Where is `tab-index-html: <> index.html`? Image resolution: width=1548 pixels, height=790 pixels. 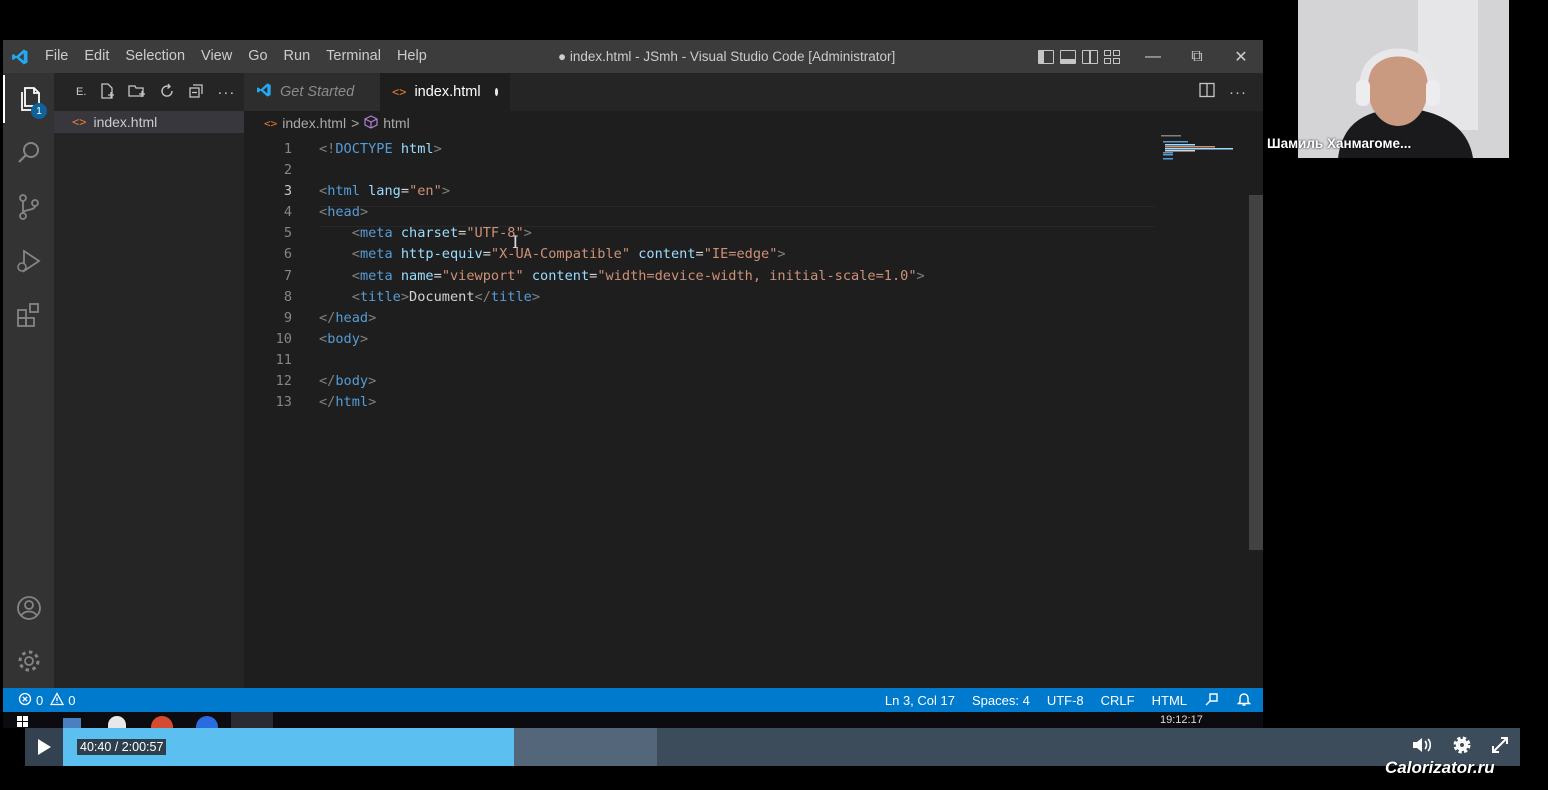 tab-index-html: <> index.html is located at coordinates (445, 92).